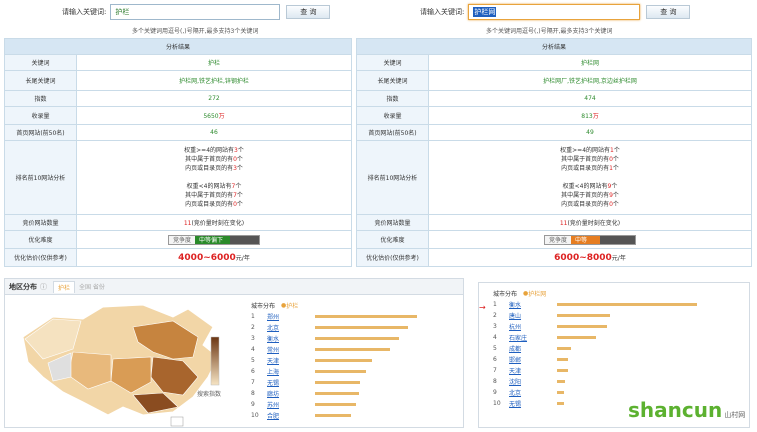  Describe the element at coordinates (524, 359) in the screenshot. I see `city-link: 邯郸` at that location.